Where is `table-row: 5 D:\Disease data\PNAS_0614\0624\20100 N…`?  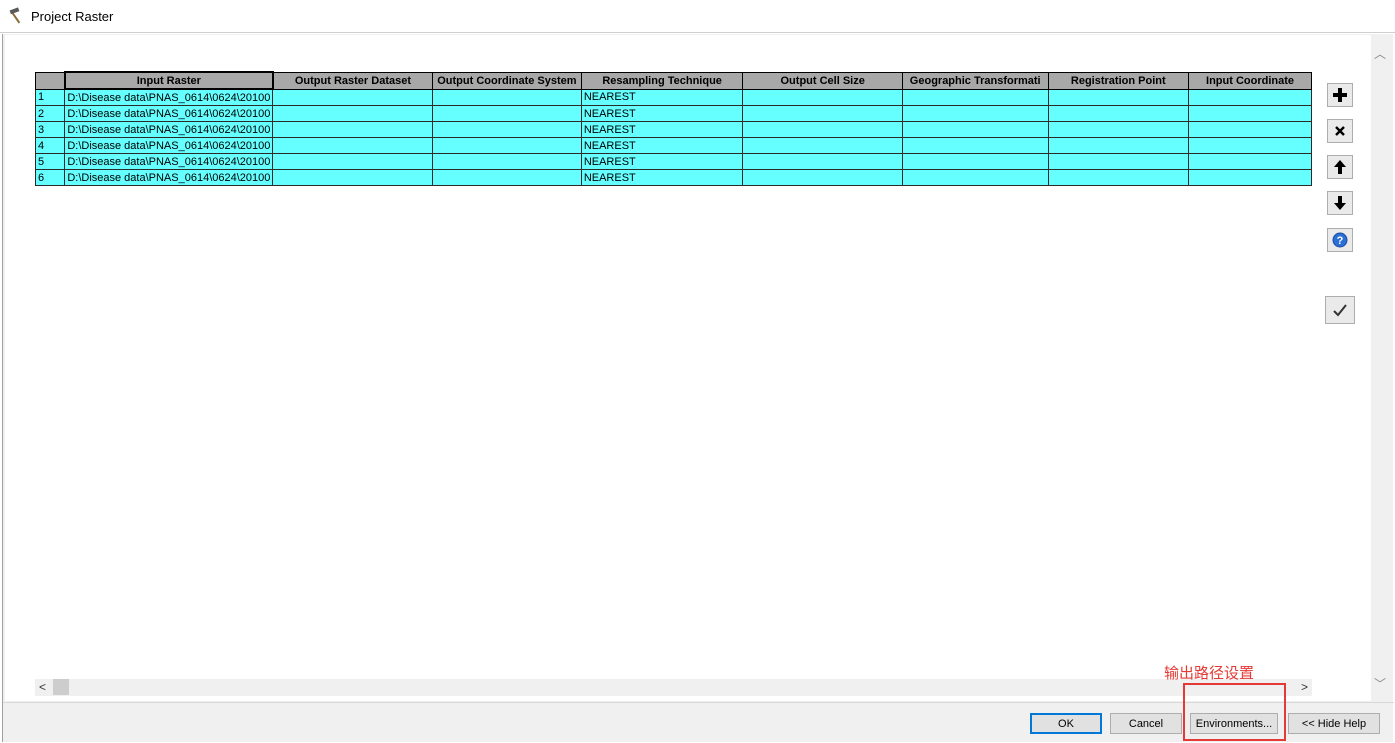
table-row: 5 D:\Disease data\PNAS_0614\0624\20100 N… is located at coordinates (673, 161).